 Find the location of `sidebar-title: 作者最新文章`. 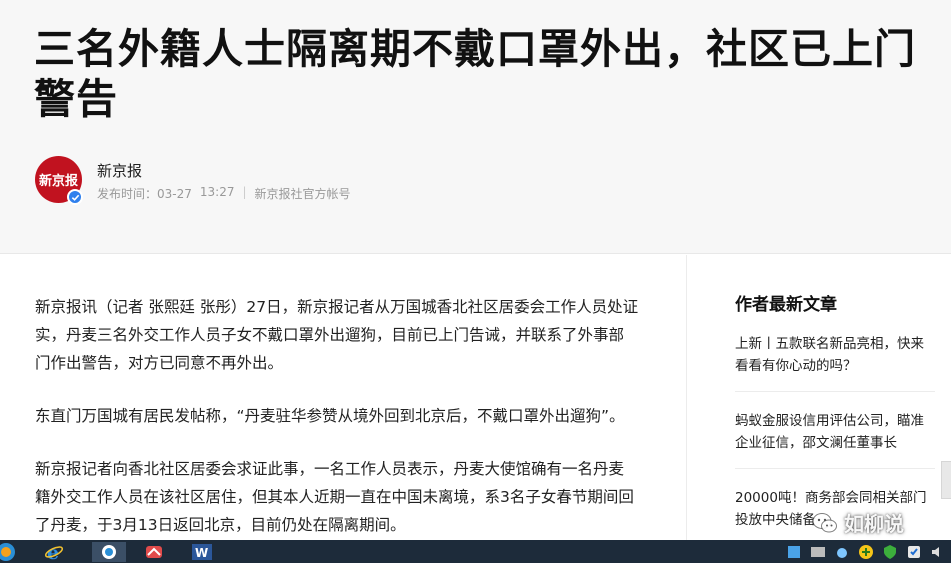

sidebar-title: 作者最新文章 is located at coordinates (786, 305).